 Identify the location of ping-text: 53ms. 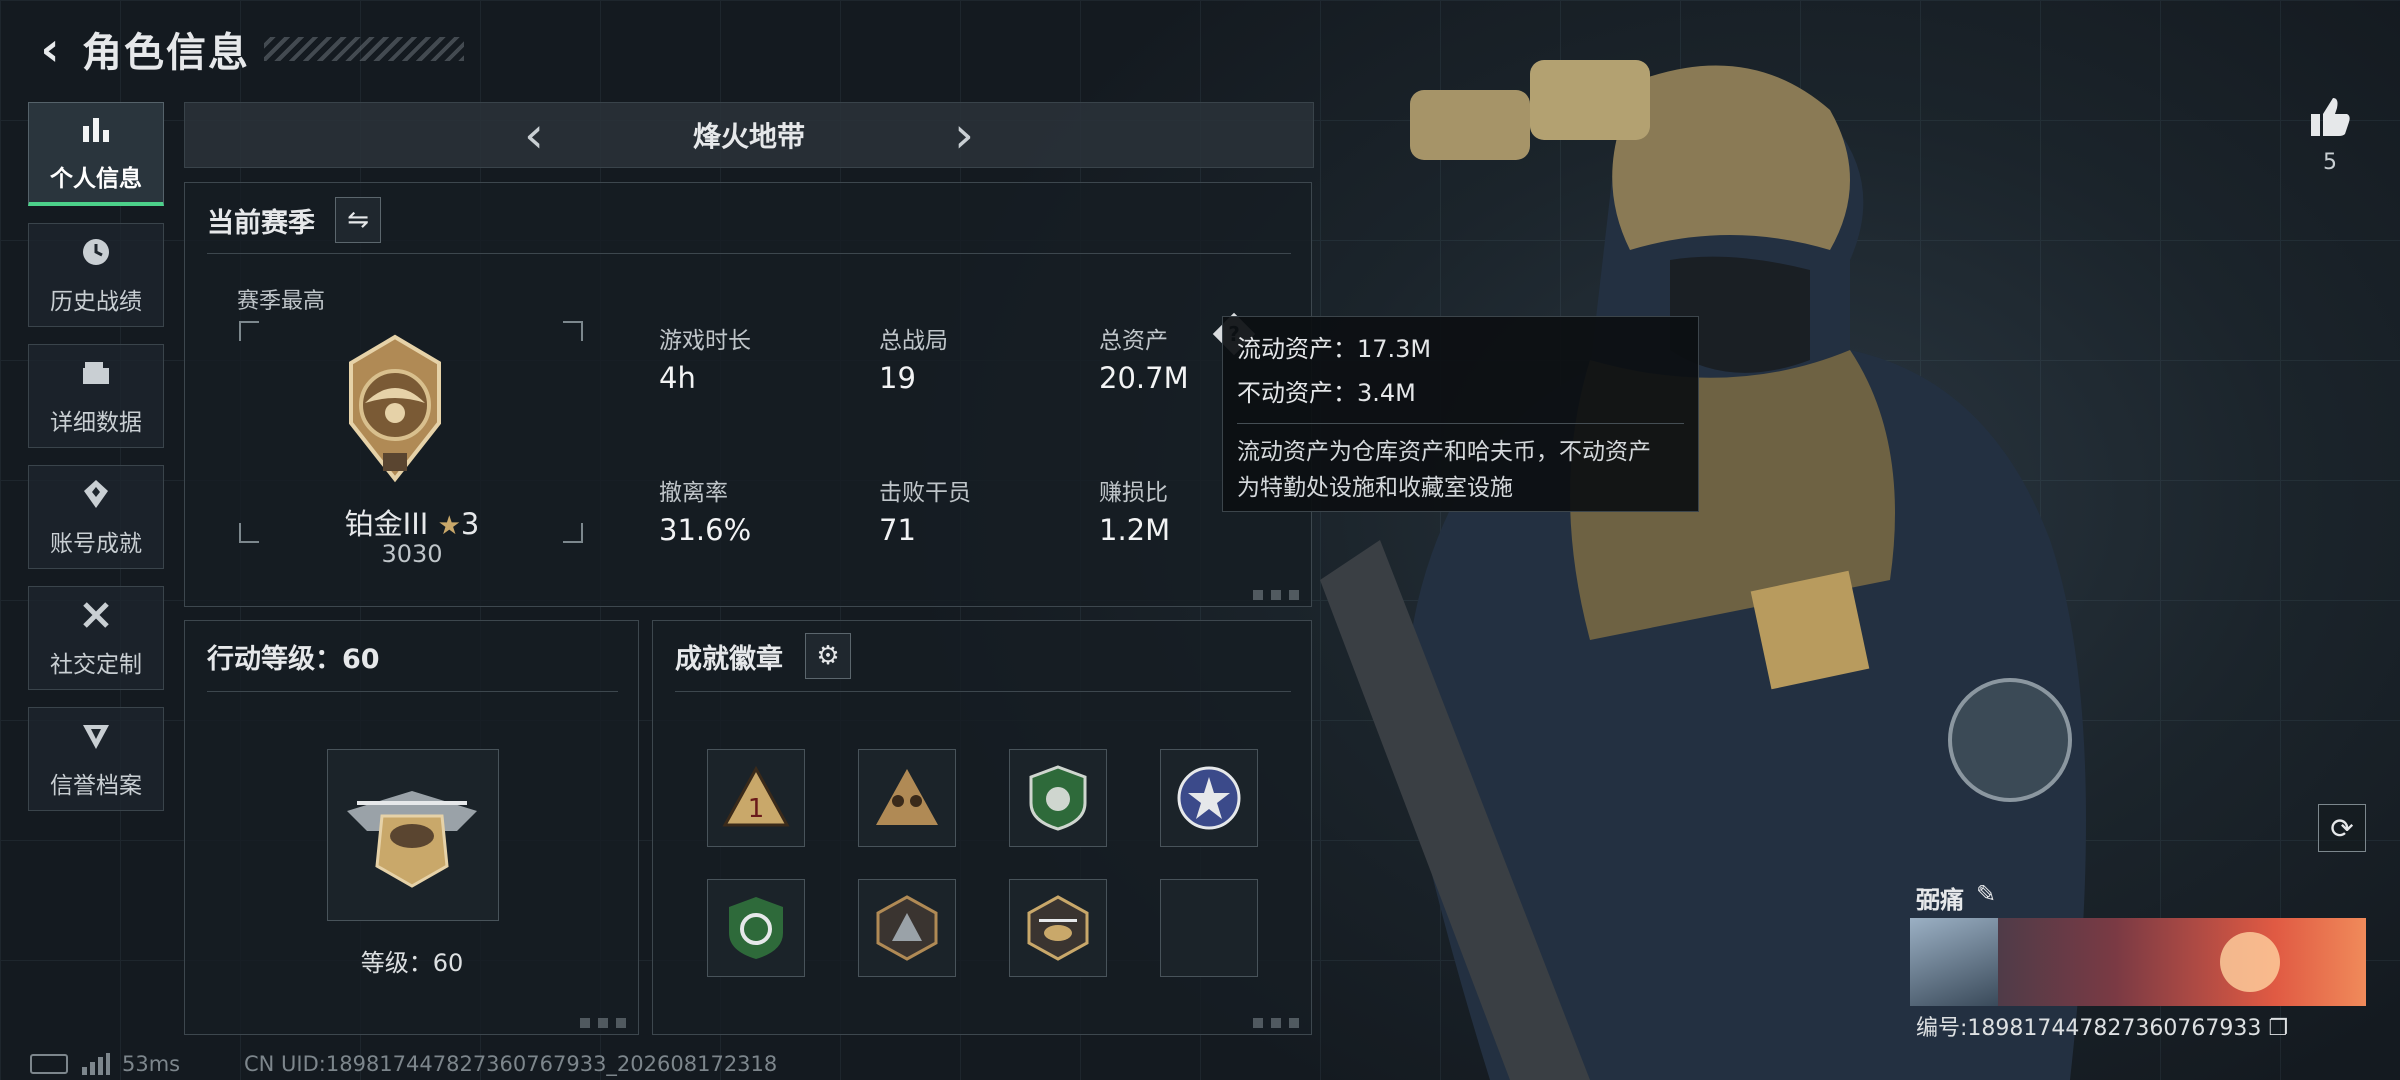
(151, 1064).